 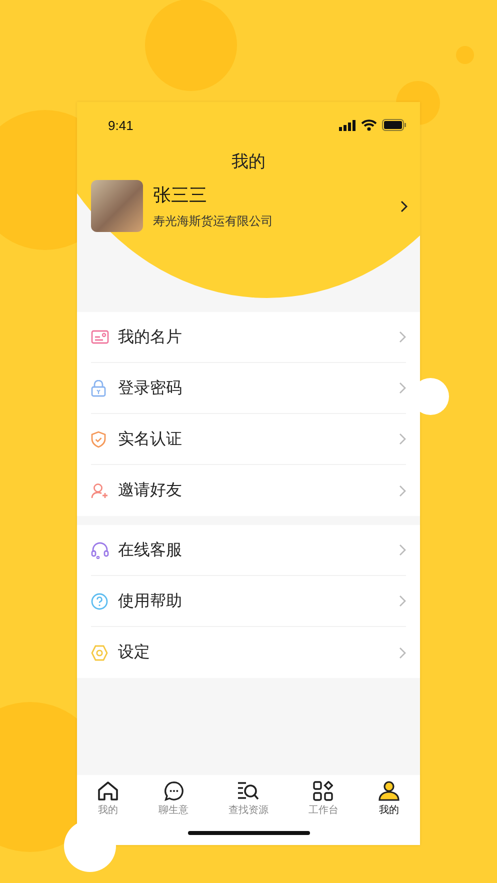 What do you see at coordinates (248, 206) in the screenshot?
I see `profile-row: 张三三 寿光海斯货运有限公司` at bounding box center [248, 206].